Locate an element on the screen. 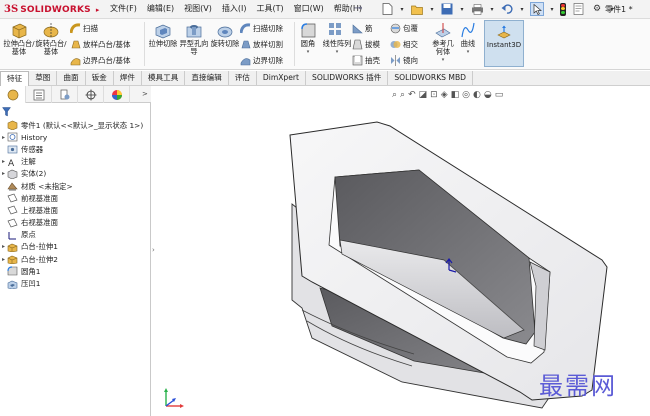 The height and width of the screenshot is (416, 650). document-title: 零件1 * is located at coordinates (619, 9).